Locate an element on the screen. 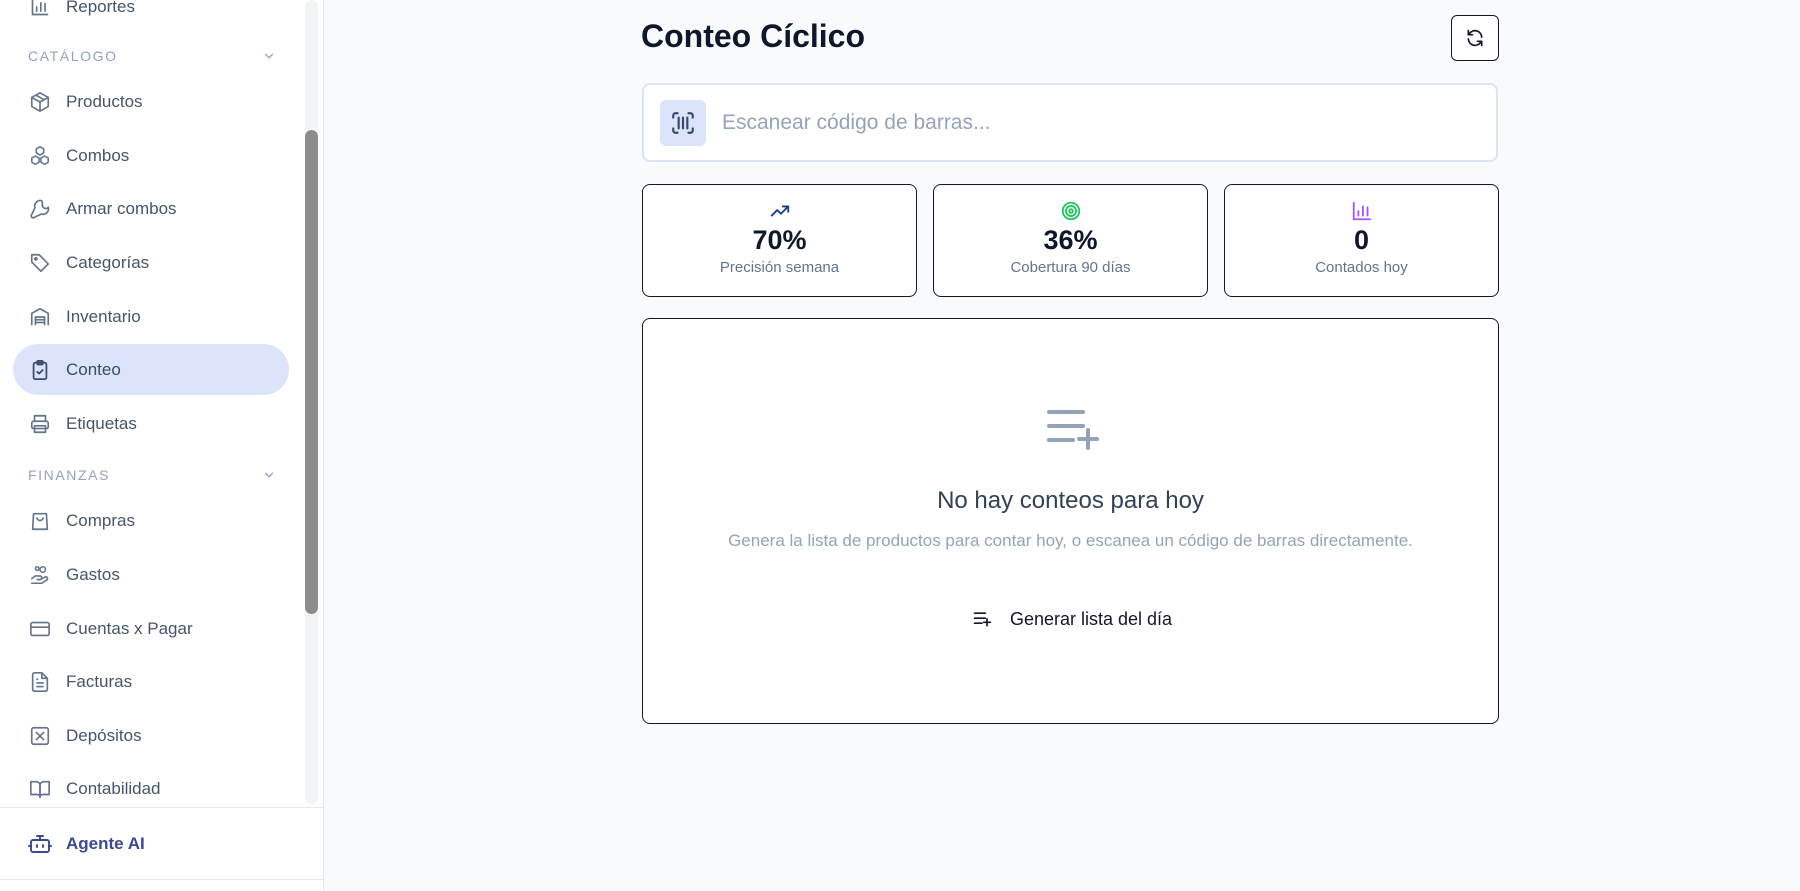  sidebar-item-label: Facturas is located at coordinates (99, 681).